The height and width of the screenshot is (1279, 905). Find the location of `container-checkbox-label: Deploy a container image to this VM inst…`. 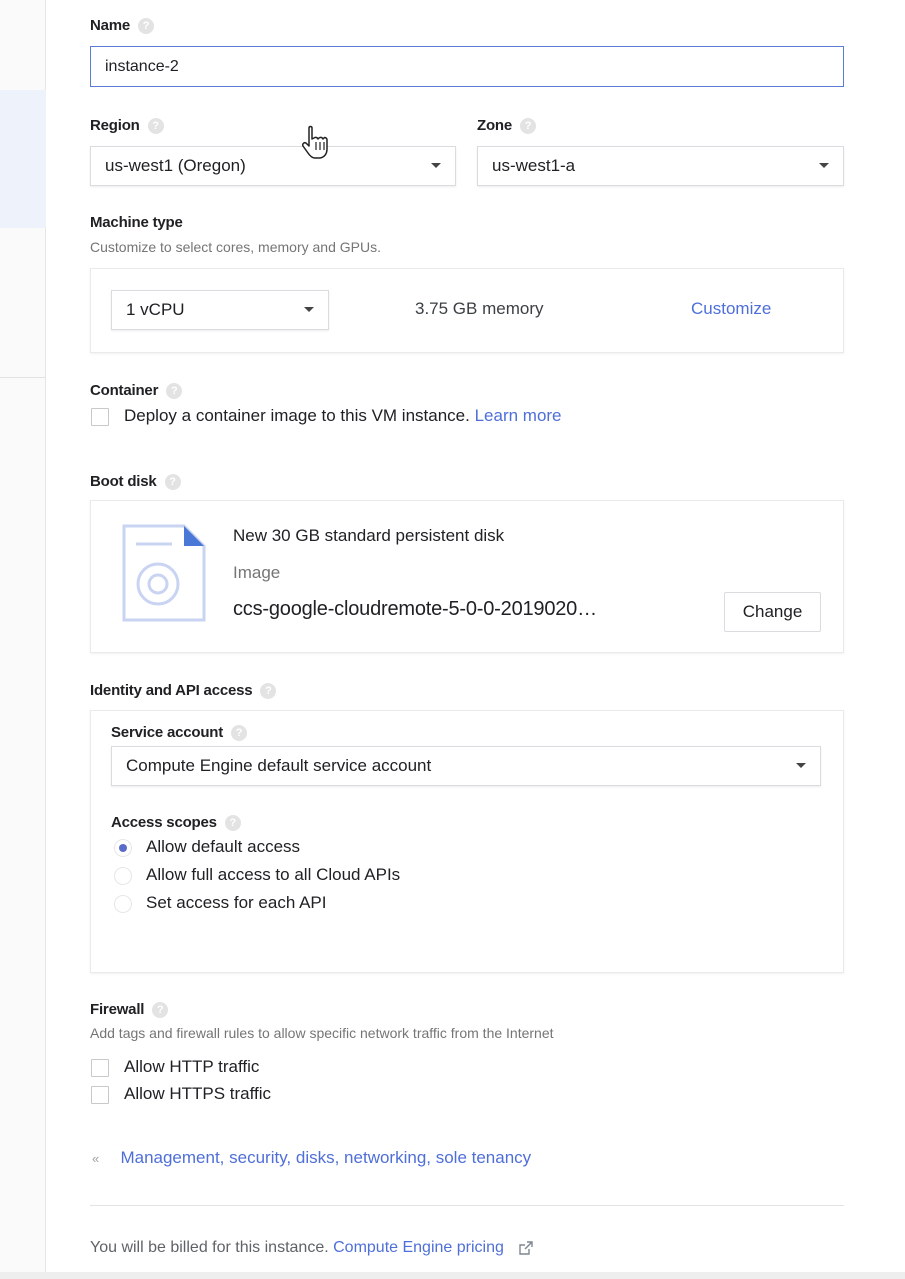

container-checkbox-label: Deploy a container image to this VM inst… is located at coordinates (343, 416).